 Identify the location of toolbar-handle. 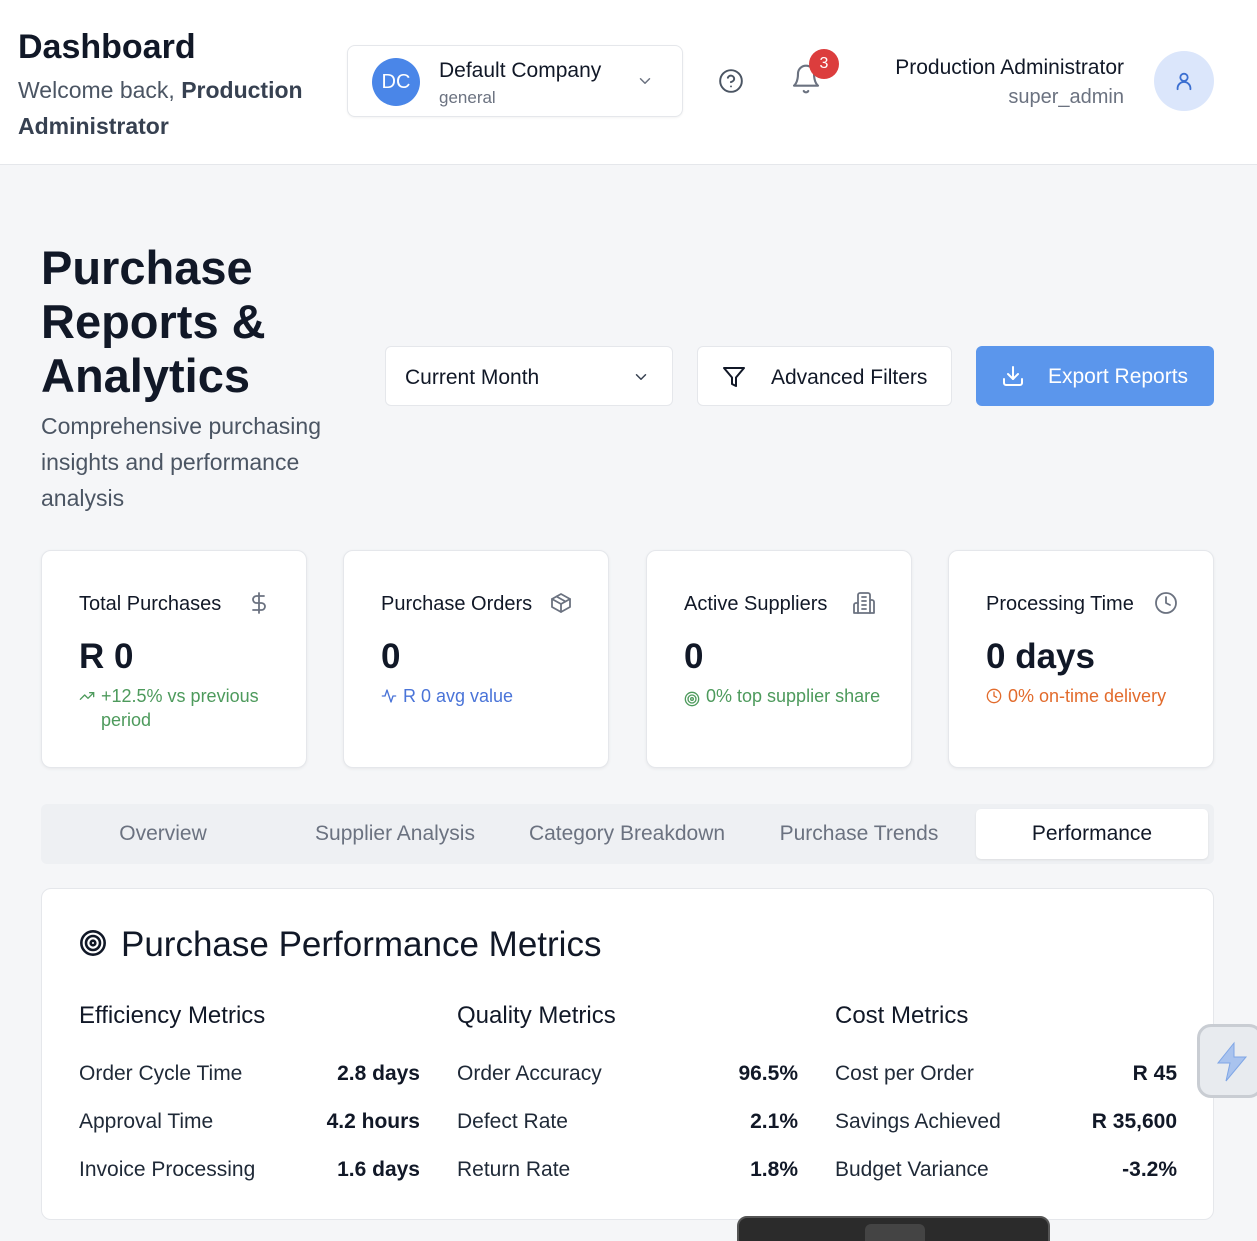
(895, 1232).